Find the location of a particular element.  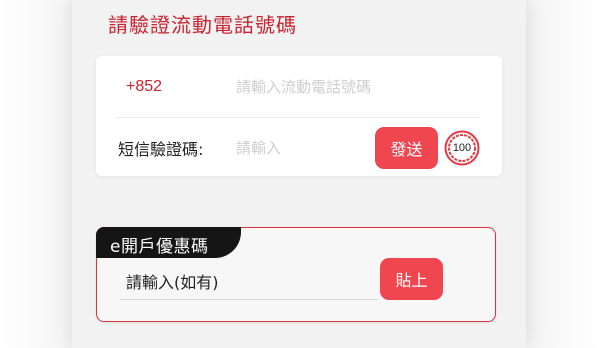

promo-code-tag-label: e開戶優惠碼 is located at coordinates (159, 247).